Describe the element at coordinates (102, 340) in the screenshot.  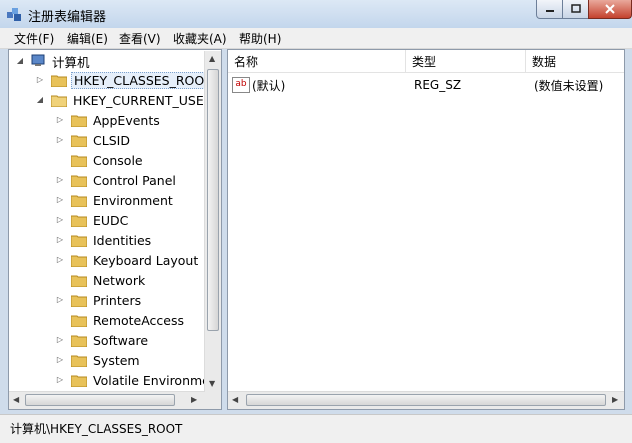
I see `tree-node-child: ▷ Software` at that location.